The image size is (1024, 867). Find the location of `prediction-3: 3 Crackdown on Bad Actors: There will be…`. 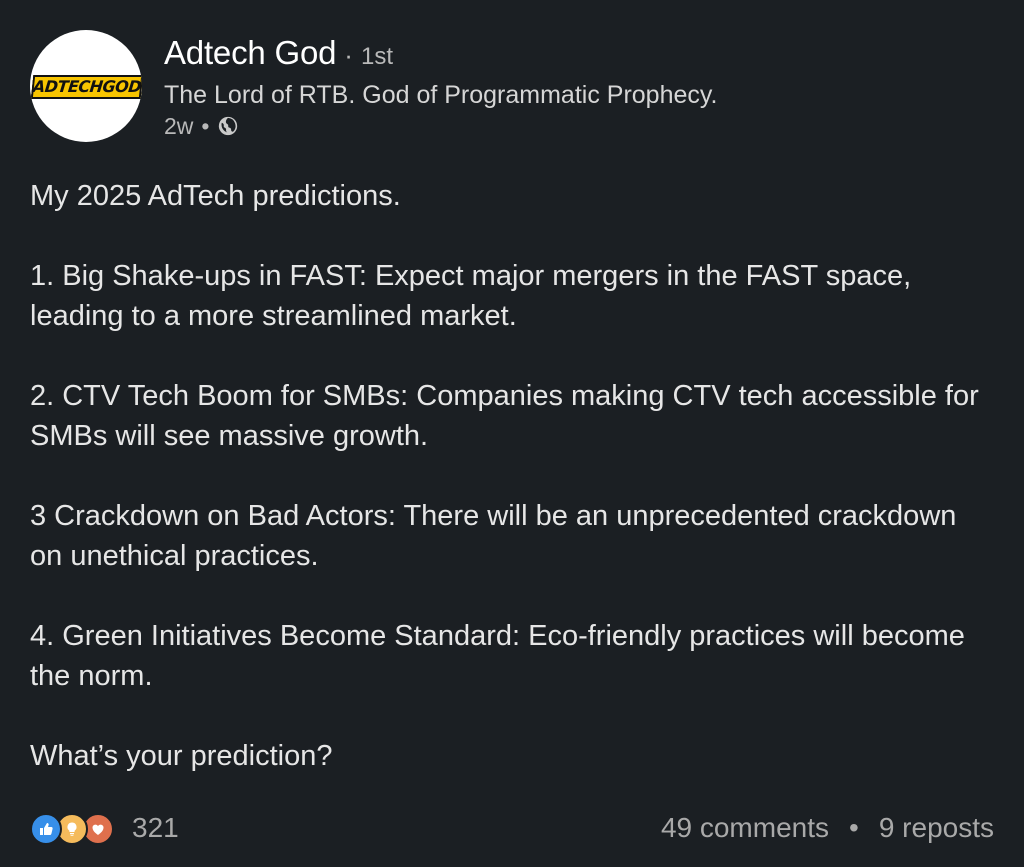

prediction-3: 3 Crackdown on Bad Actors: There will be… is located at coordinates (497, 536).